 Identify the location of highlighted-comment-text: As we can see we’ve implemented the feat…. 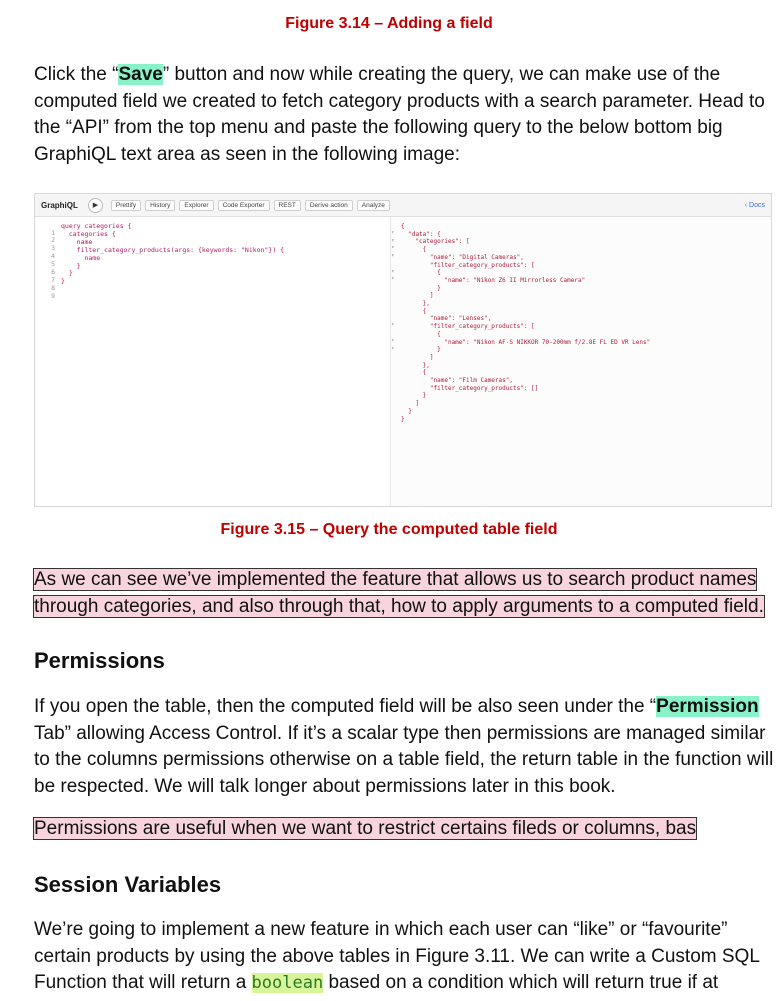
(399, 593).